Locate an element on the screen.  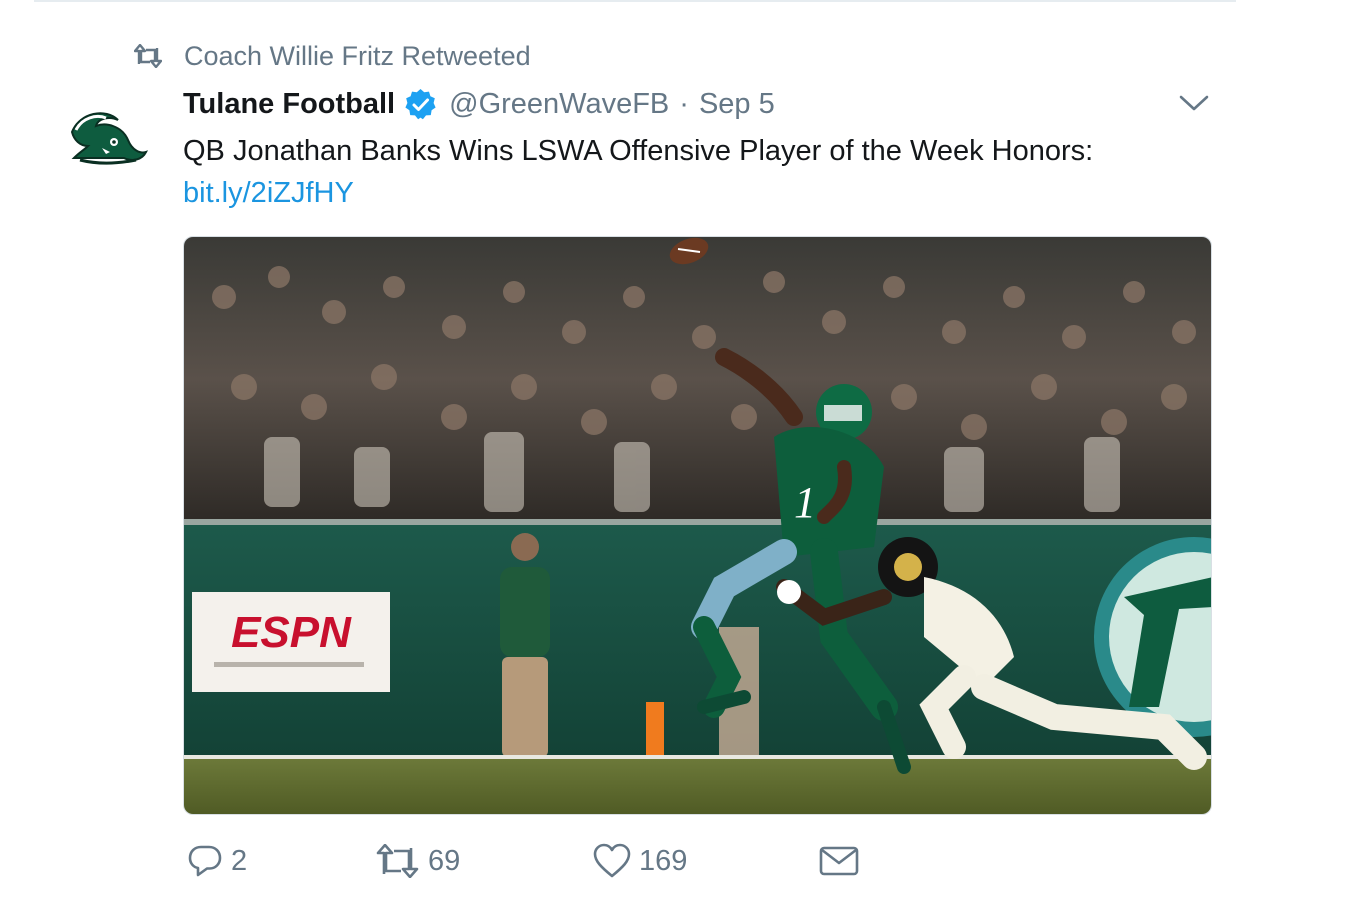
fullname: Tulane Football is located at coordinates (289, 104).